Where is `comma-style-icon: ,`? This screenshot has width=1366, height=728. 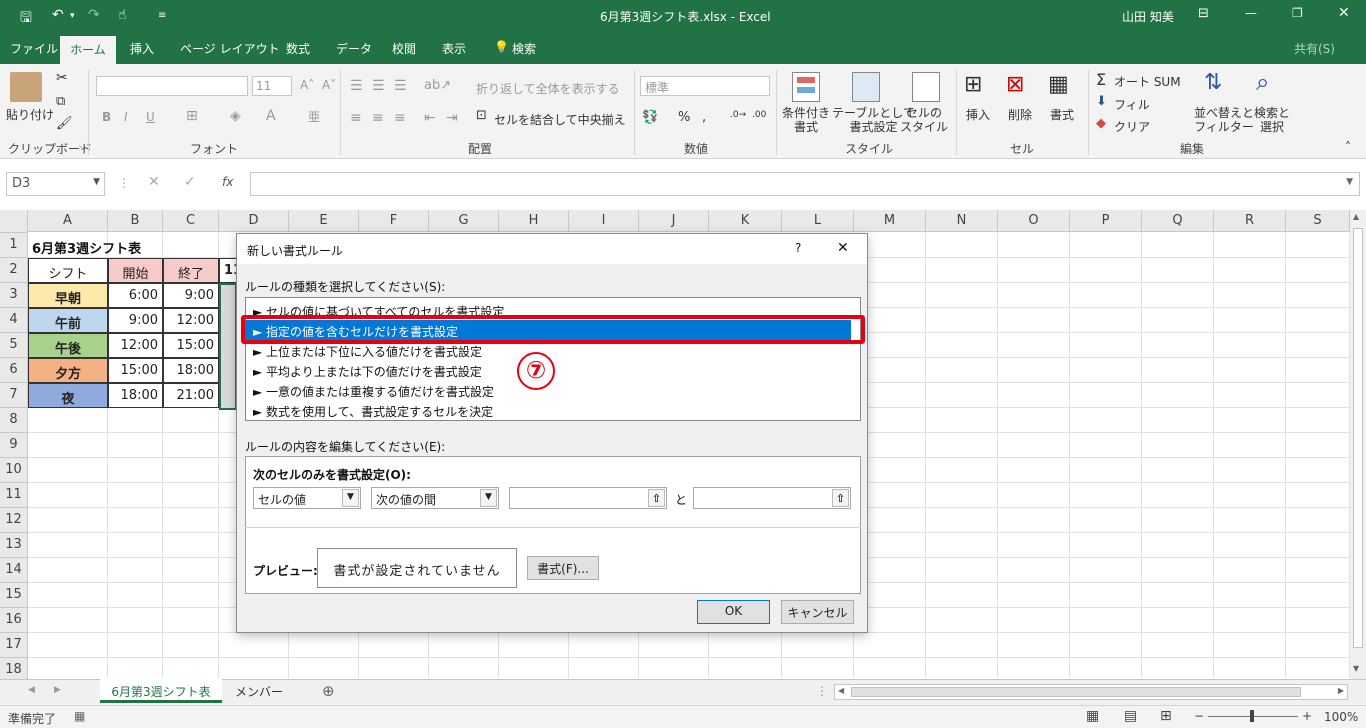
comma-style-icon: , is located at coordinates (704, 117).